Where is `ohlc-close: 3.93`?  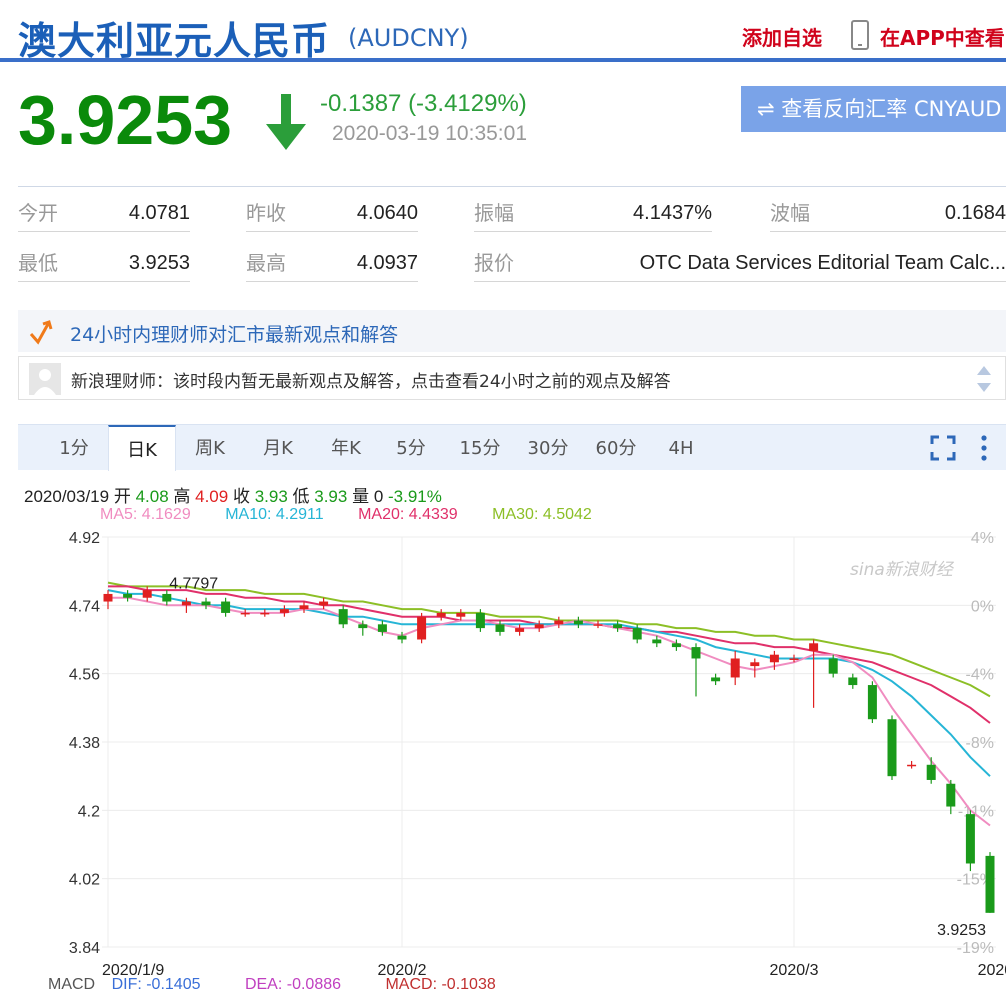
ohlc-close: 3.93 is located at coordinates (271, 496).